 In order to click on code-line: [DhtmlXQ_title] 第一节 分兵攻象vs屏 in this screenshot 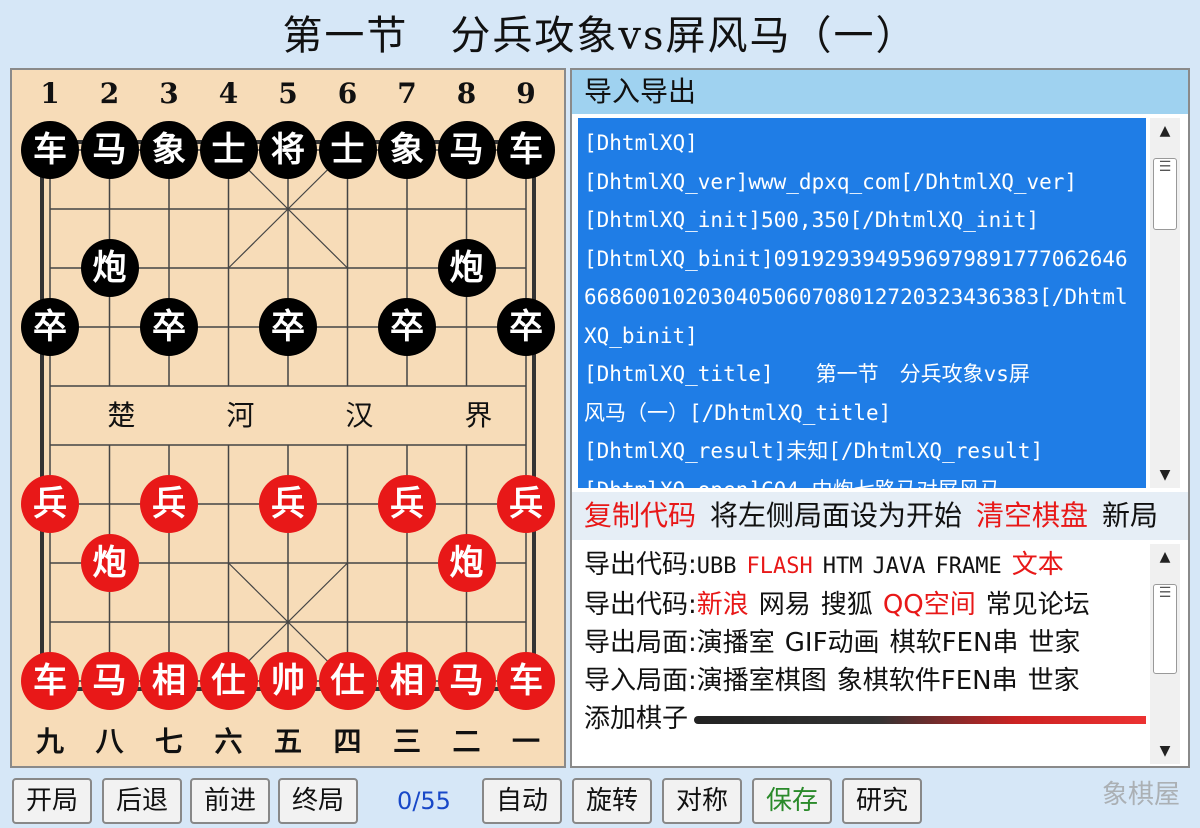, I will do `click(807, 374)`.